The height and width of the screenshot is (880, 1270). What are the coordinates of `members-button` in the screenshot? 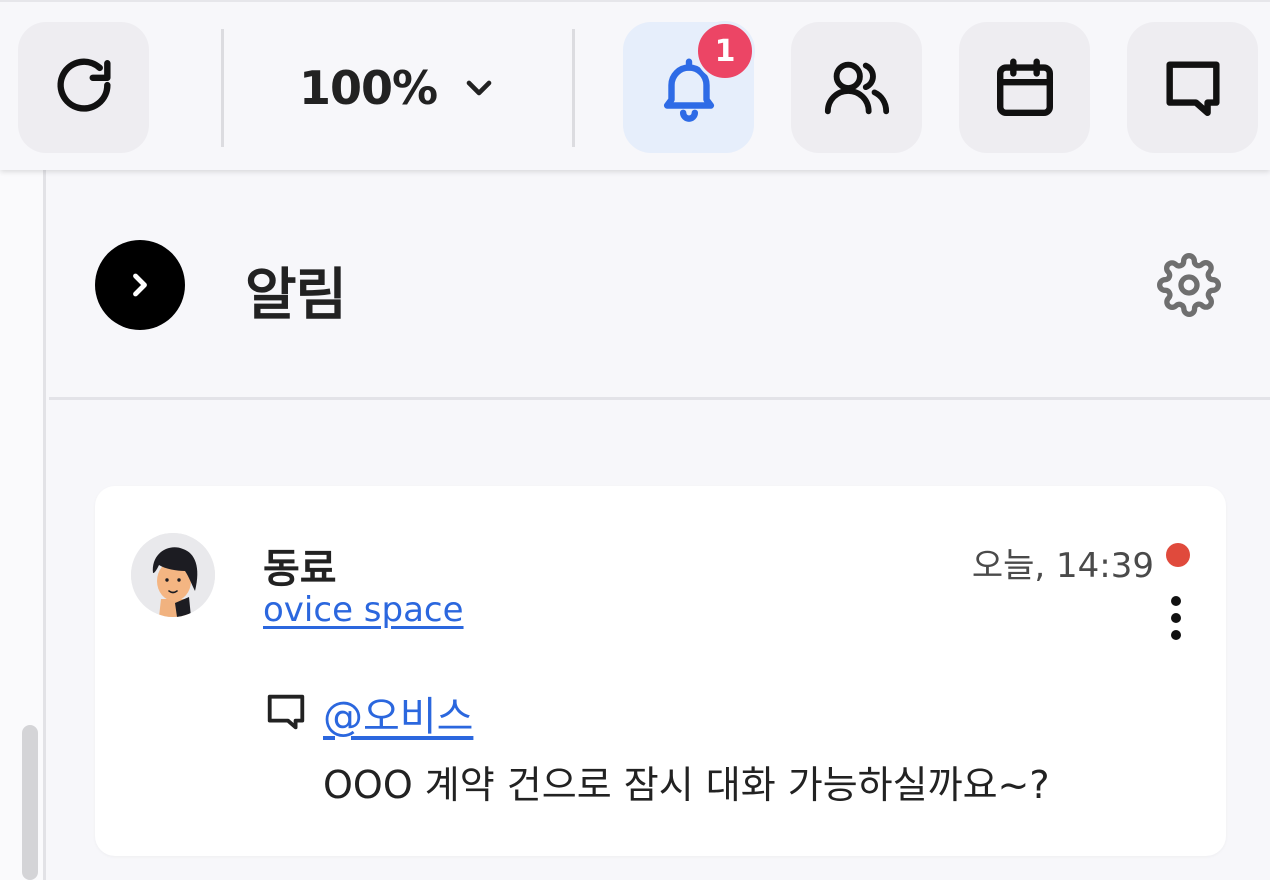 It's located at (856, 87).